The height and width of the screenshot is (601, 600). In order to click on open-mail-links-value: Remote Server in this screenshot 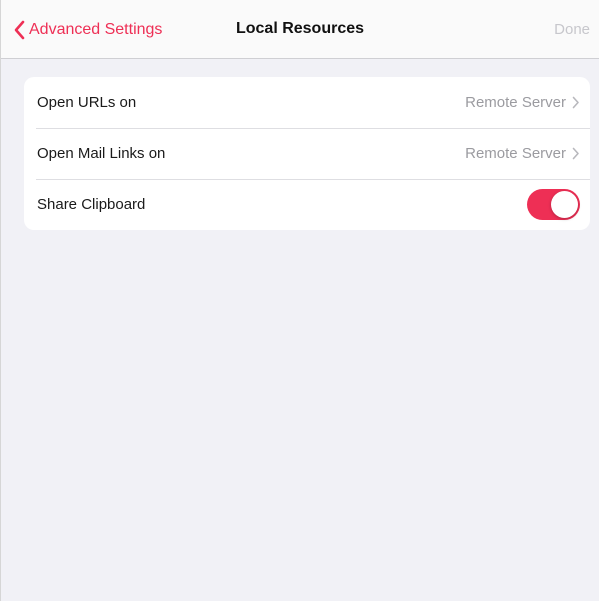, I will do `click(515, 153)`.